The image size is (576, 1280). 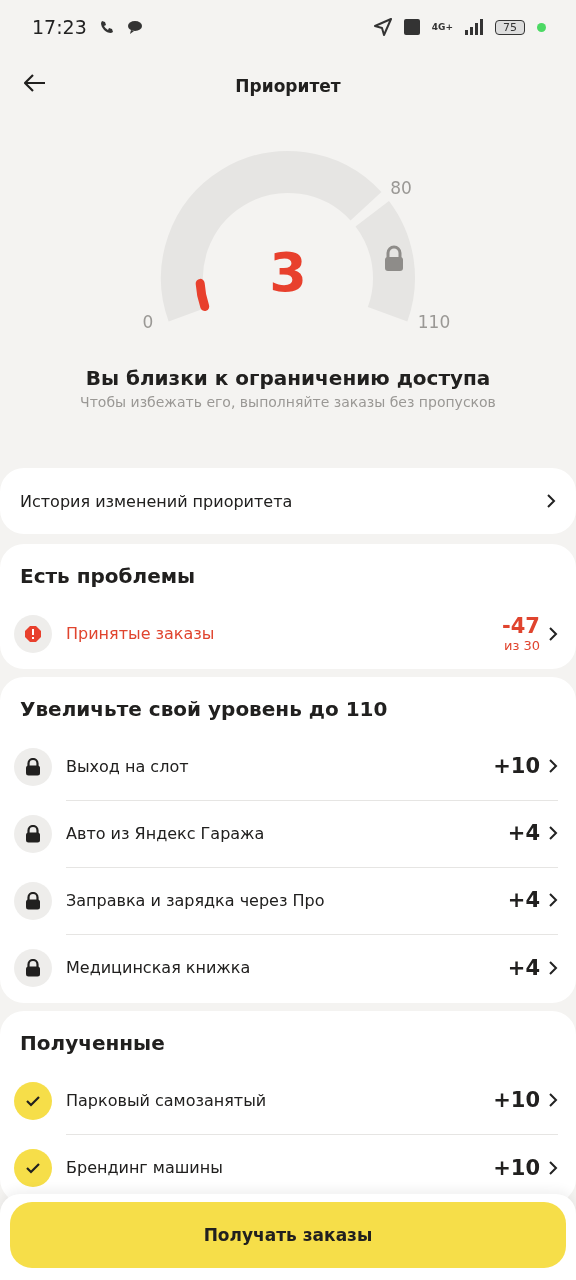 What do you see at coordinates (204, 709) in the screenshot?
I see `section-title: Увеличьте свой уровень до 110` at bounding box center [204, 709].